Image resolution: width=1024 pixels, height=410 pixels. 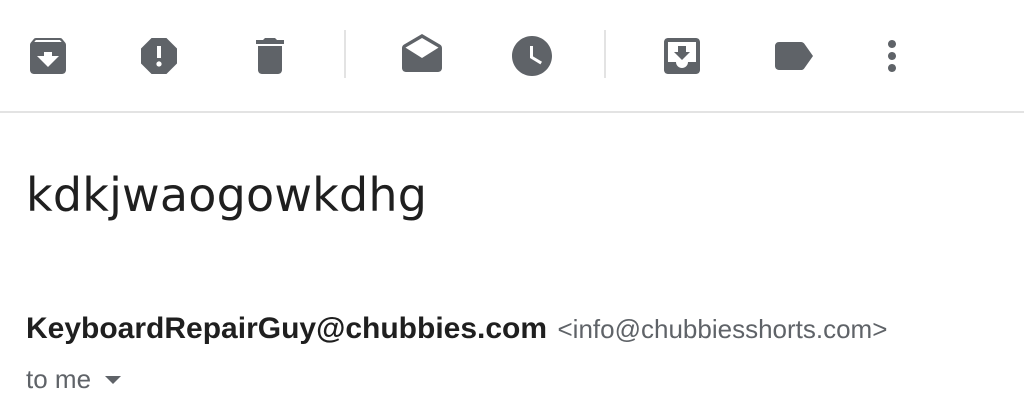 What do you see at coordinates (286, 328) in the screenshot?
I see `sender-name: KeyboardRepairGuy@chubbies.com` at bounding box center [286, 328].